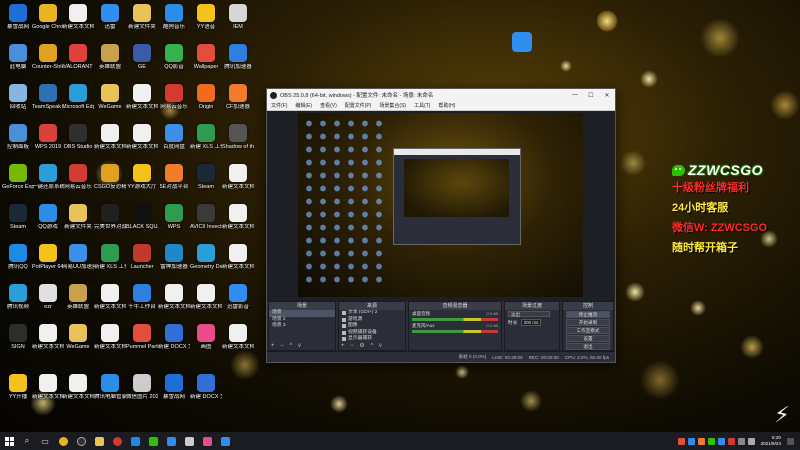  I want to click on tray-network-icon, so click(741, 441).